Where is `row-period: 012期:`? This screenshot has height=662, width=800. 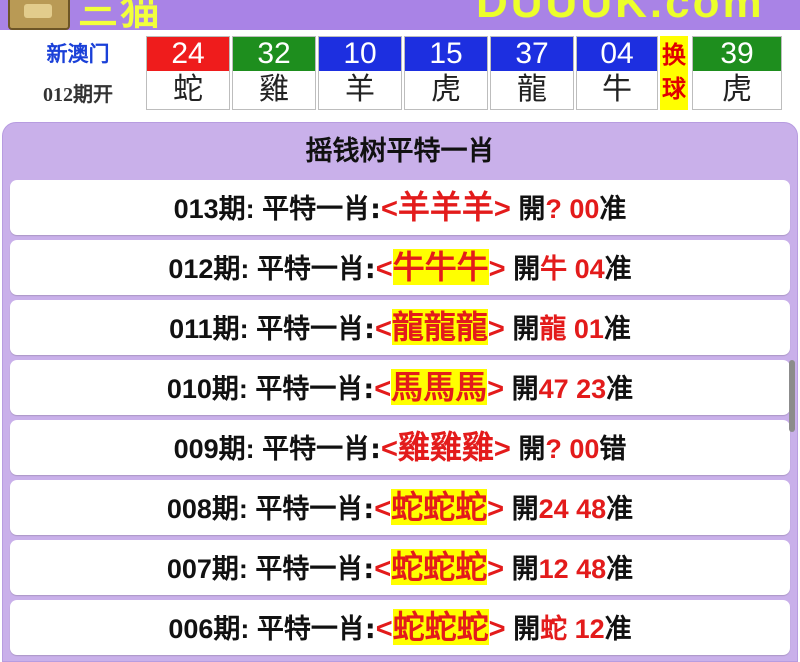 row-period: 012期: is located at coordinates (209, 269).